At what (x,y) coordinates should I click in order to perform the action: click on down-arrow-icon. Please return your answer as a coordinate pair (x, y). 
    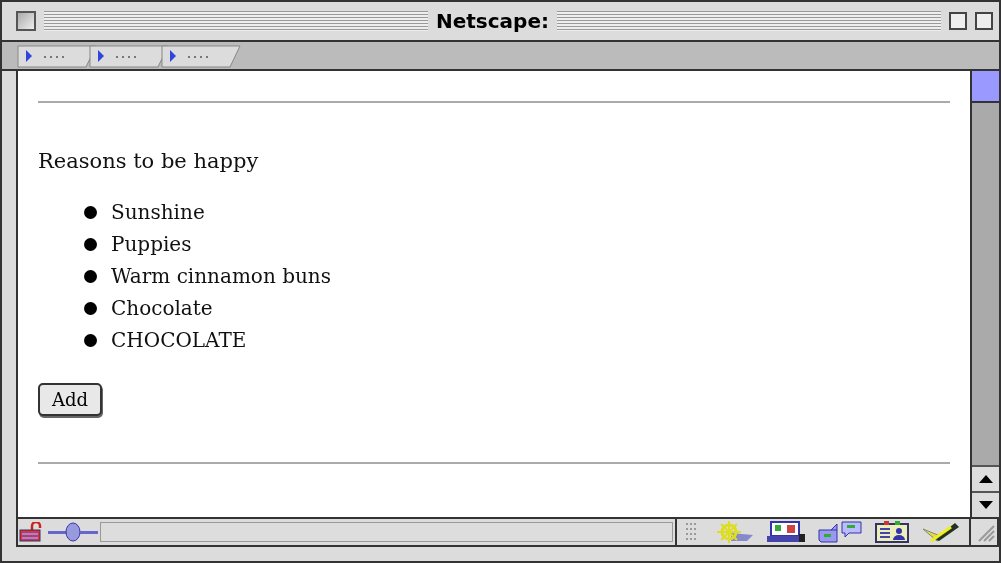
    Looking at the image, I should click on (985, 505).